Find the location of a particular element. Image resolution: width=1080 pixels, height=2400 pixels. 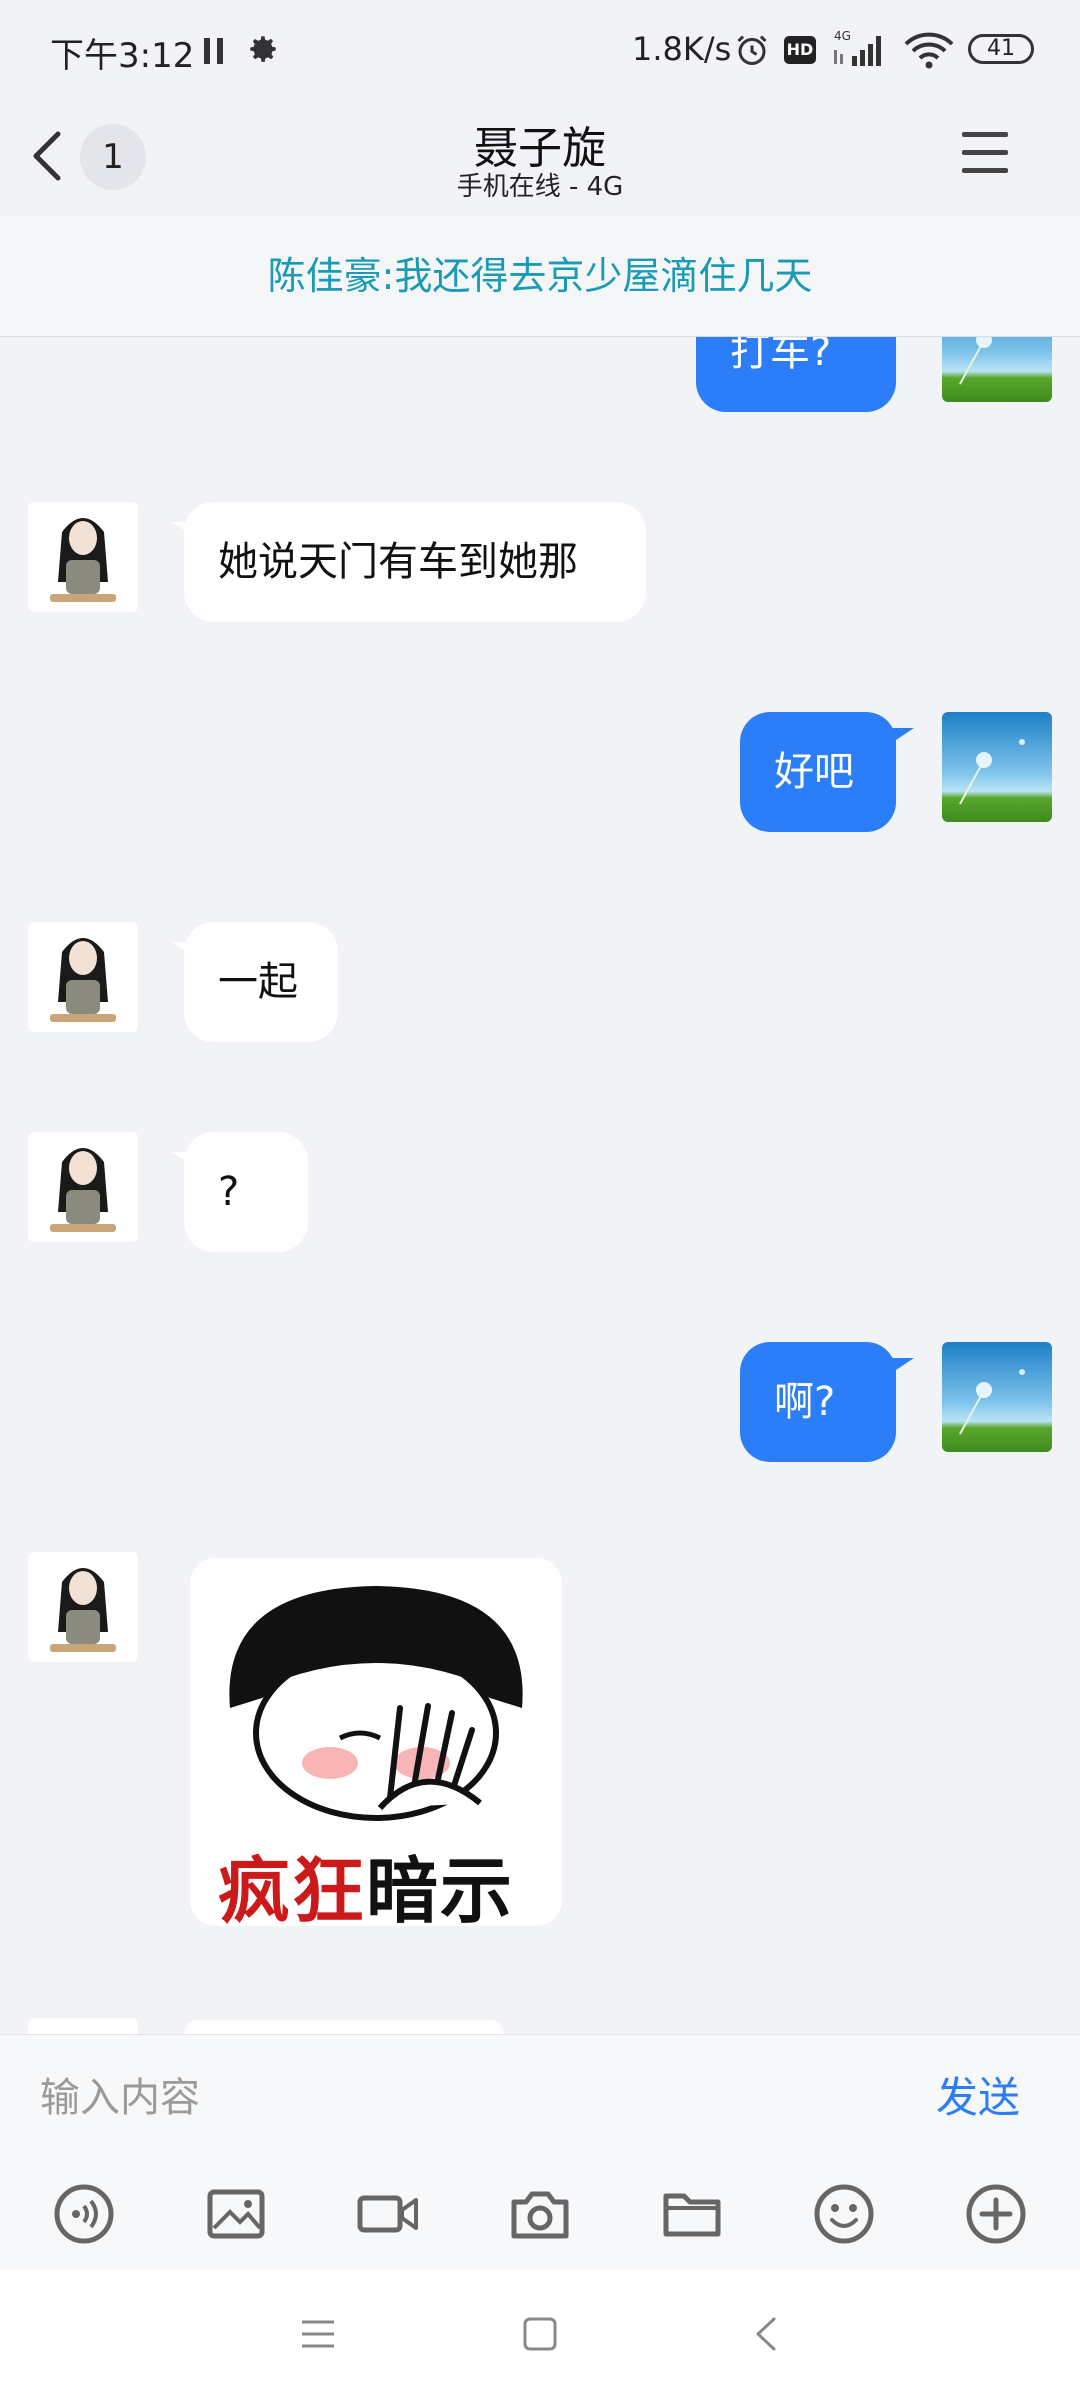

message-input: 输入内容 is located at coordinates (470, 2098).